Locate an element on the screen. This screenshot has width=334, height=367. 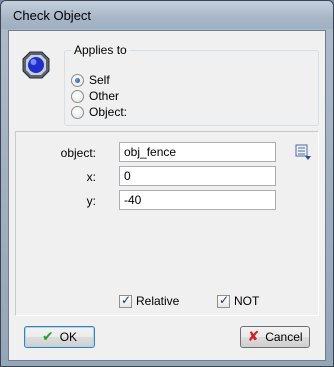
radio-other: Other is located at coordinates (95, 96).